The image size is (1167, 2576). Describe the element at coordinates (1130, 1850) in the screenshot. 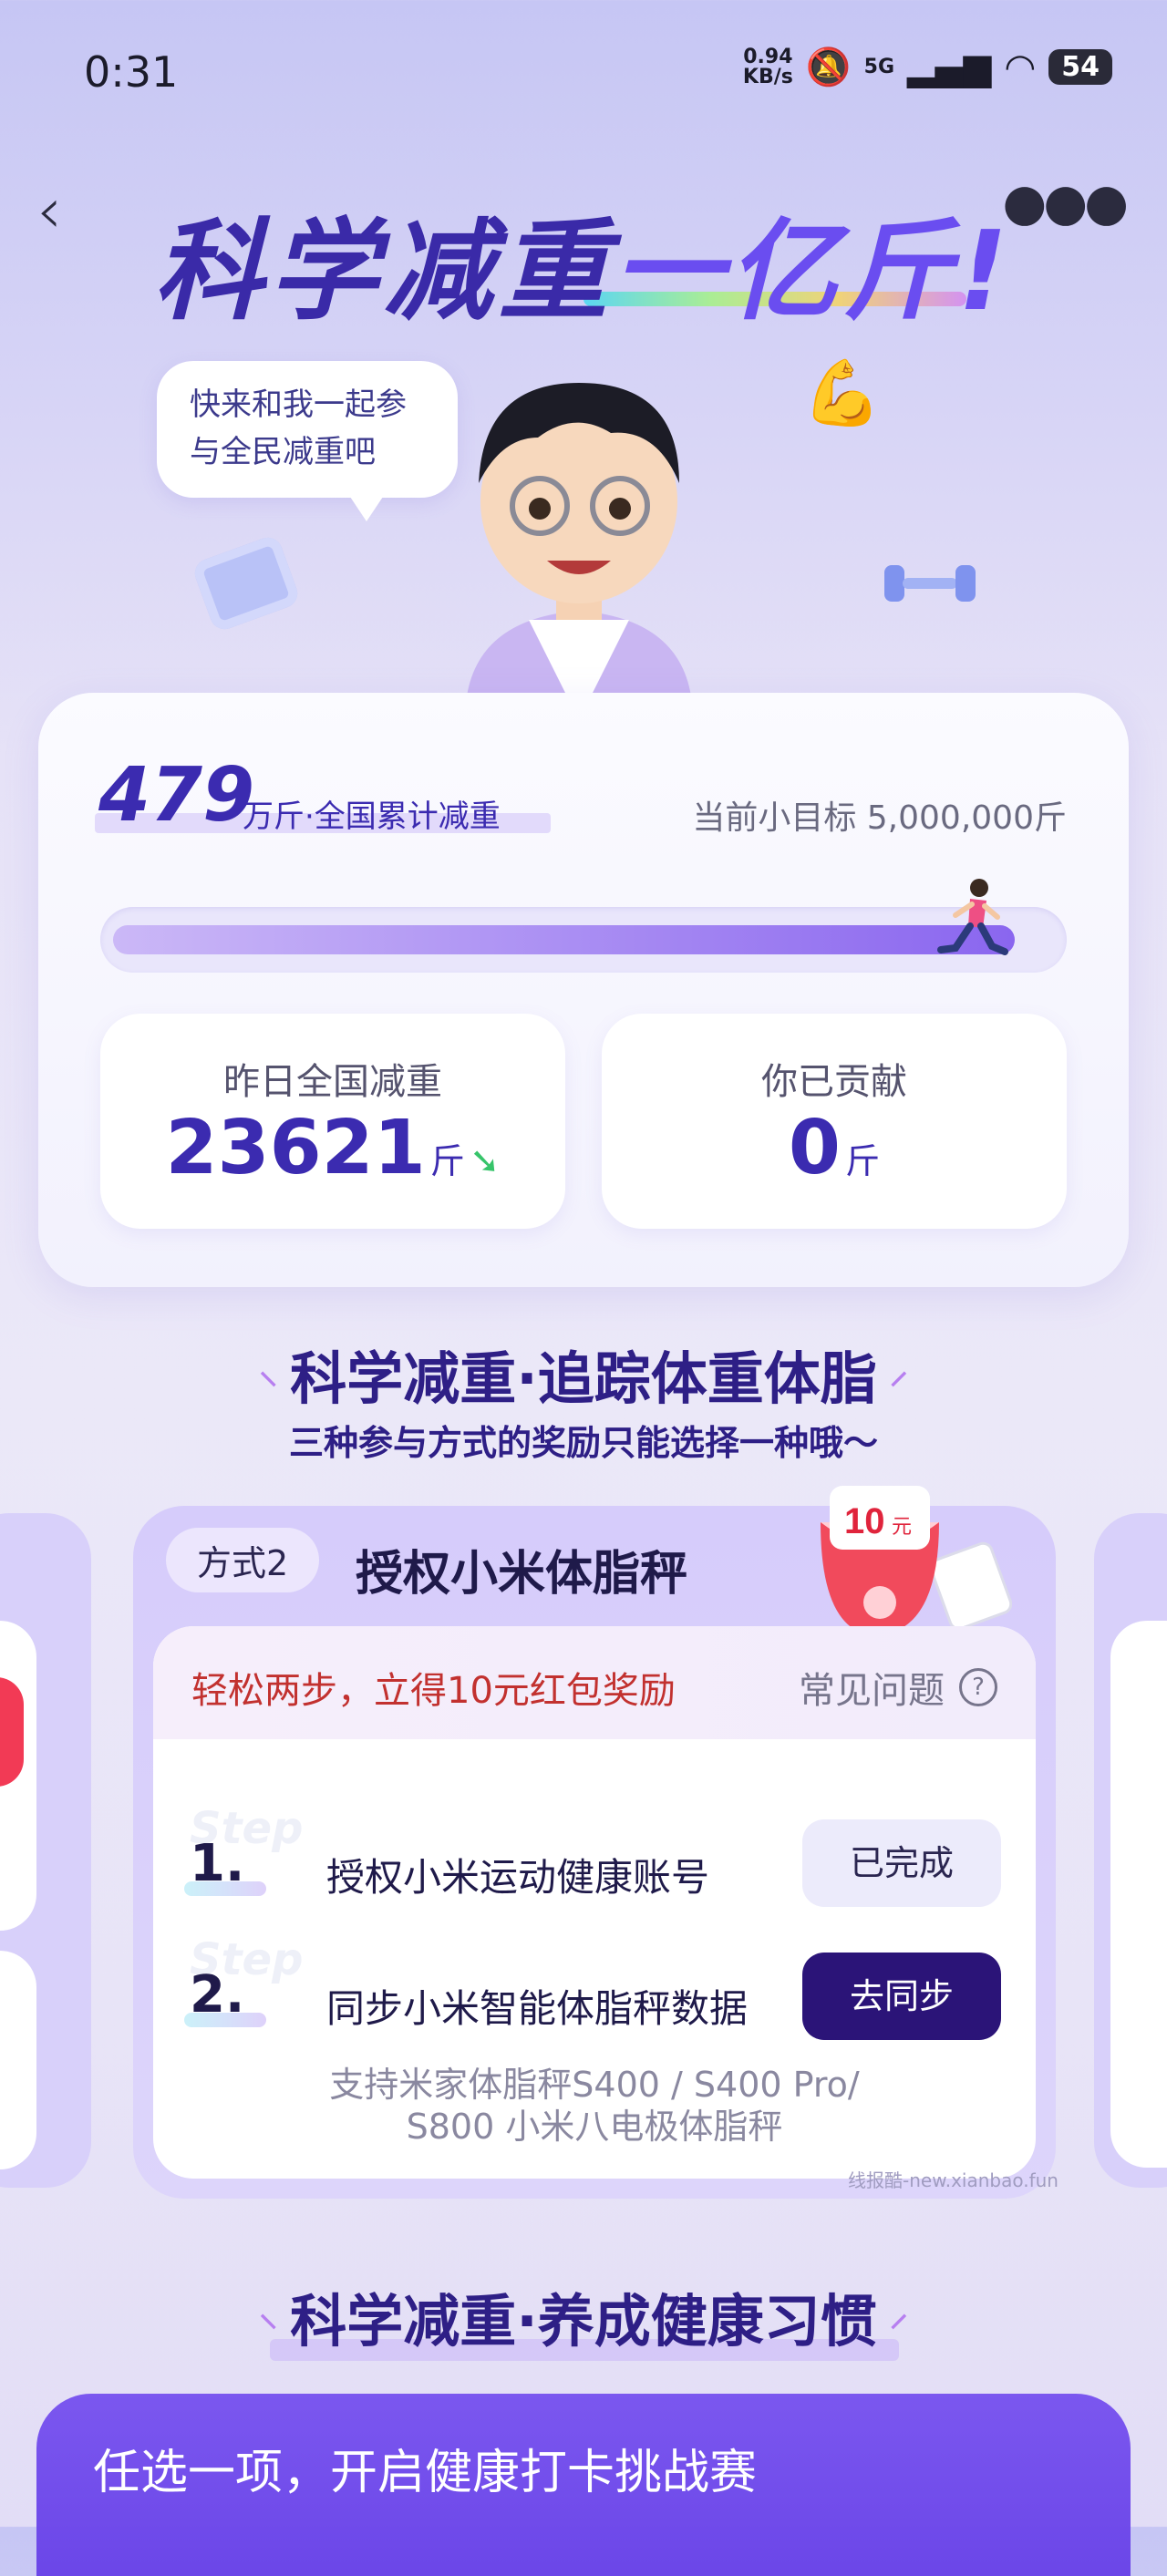

I see `carousel-card-next` at that location.